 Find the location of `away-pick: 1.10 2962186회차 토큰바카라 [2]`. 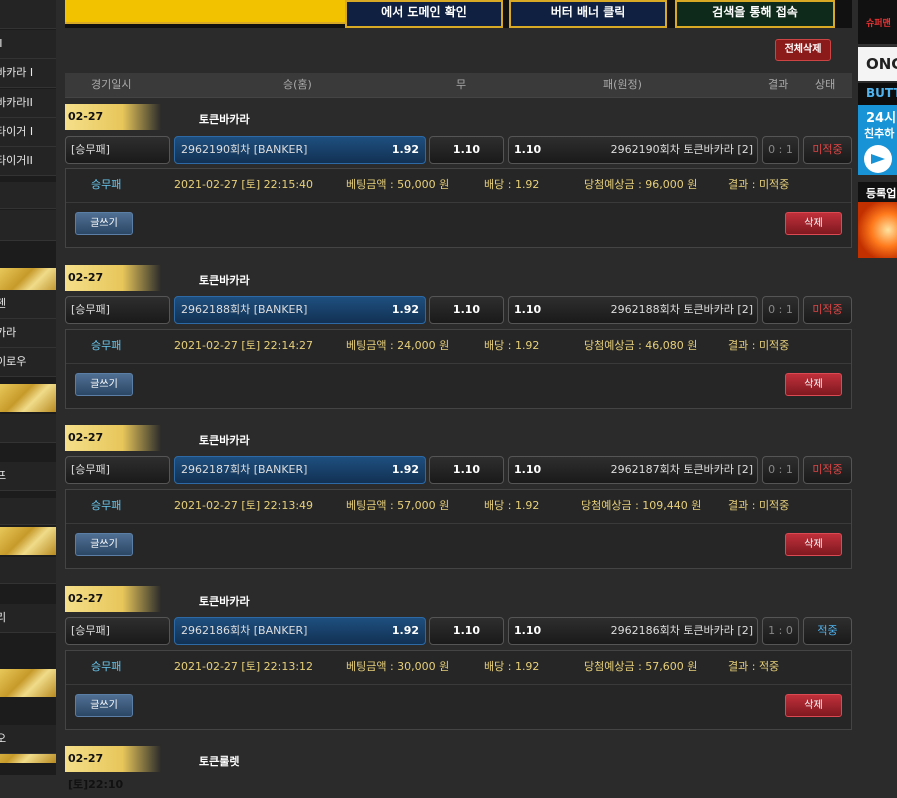

away-pick: 1.10 2962186회차 토큰바카라 [2] is located at coordinates (633, 631).